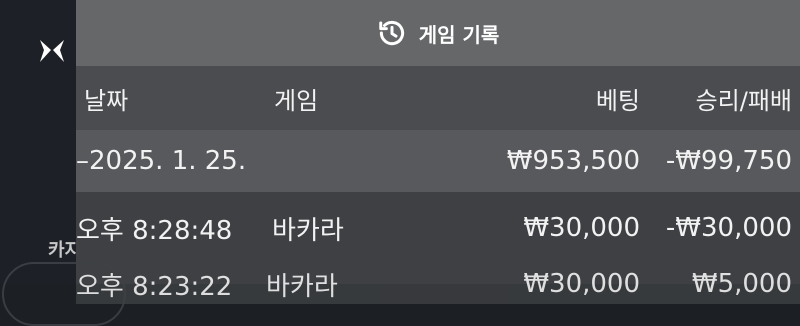 This screenshot has width=800, height=326. Describe the element at coordinates (728, 228) in the screenshot. I see `row-result: -₩30,000` at that location.